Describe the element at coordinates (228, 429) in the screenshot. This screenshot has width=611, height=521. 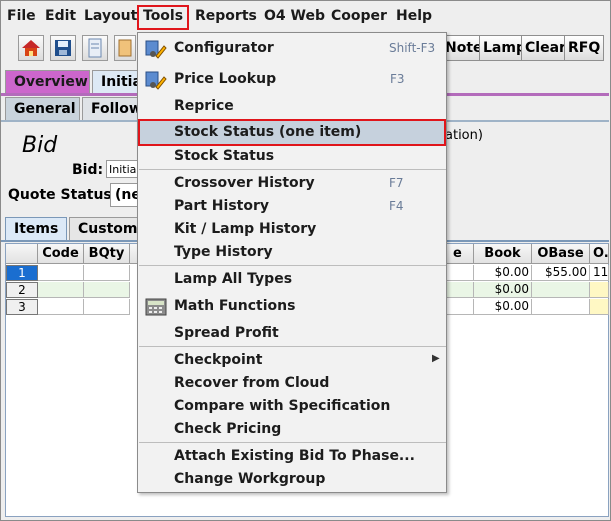
I see `menu-item-label: Check Pricing` at that location.